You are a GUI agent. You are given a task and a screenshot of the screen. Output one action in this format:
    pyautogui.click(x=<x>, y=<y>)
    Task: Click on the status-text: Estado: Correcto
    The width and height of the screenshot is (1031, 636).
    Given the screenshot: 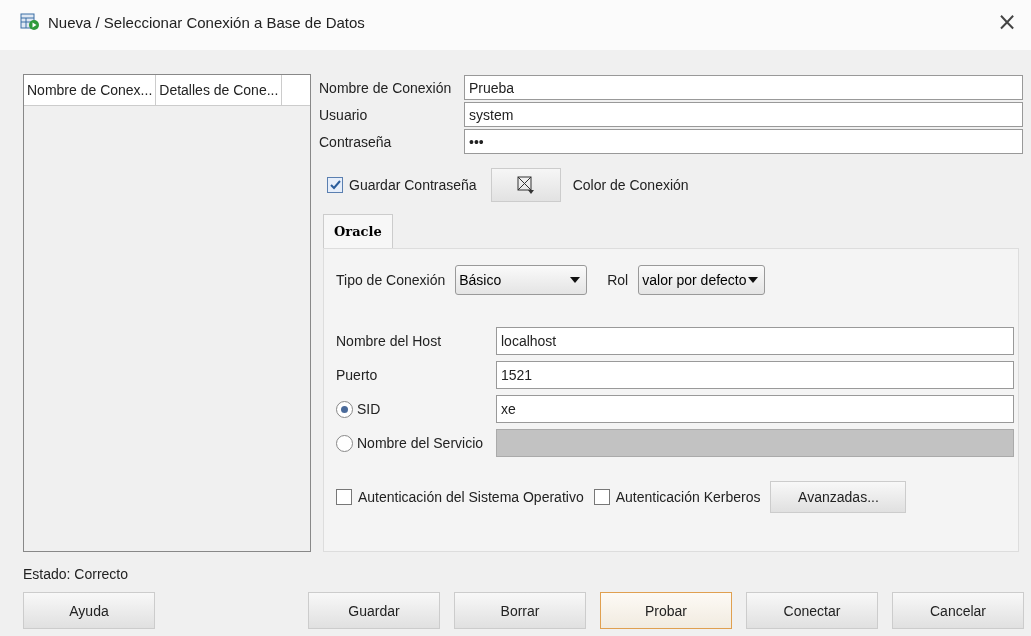 What is the action you would take?
    pyautogui.click(x=76, y=575)
    